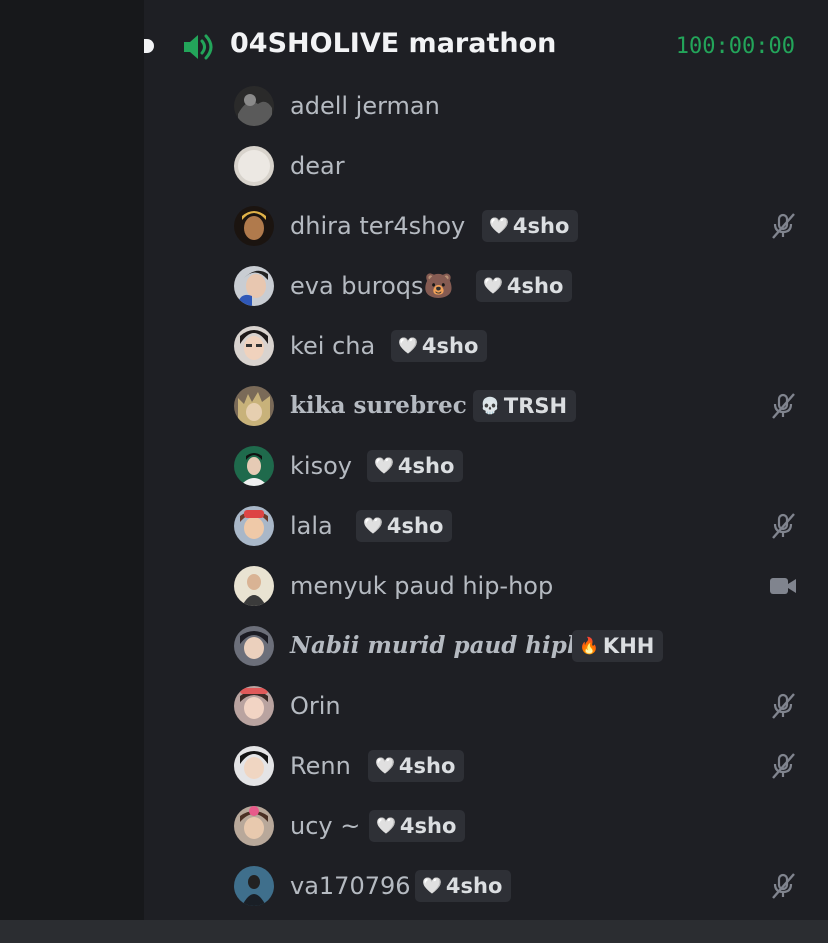 Image resolution: width=828 pixels, height=943 pixels. I want to click on voice-member-row: dear, so click(517, 166).